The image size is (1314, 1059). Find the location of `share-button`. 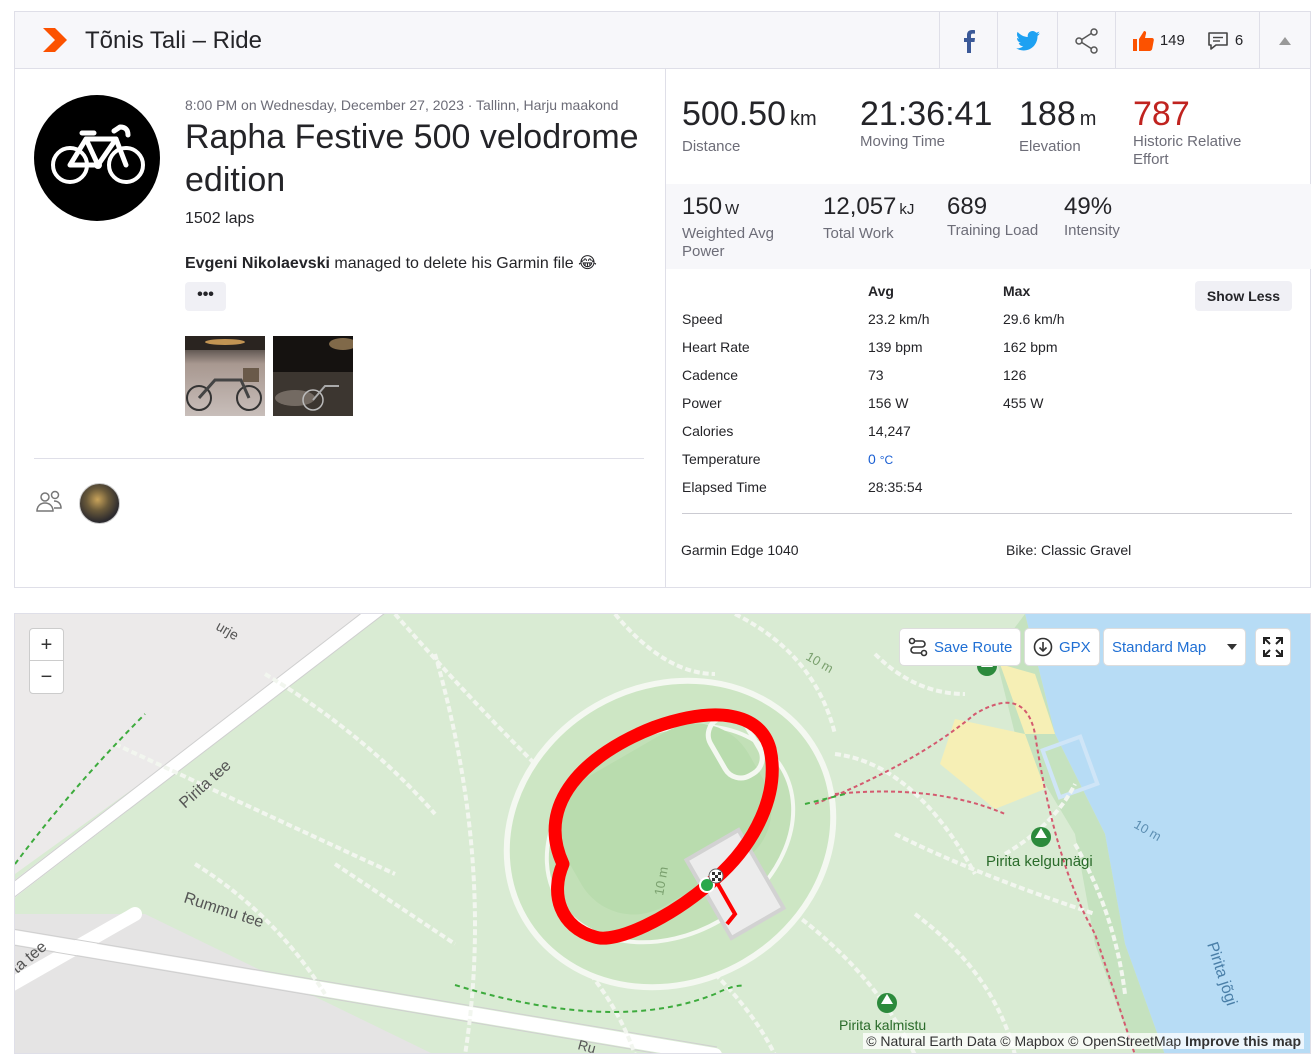

share-button is located at coordinates (1086, 40).